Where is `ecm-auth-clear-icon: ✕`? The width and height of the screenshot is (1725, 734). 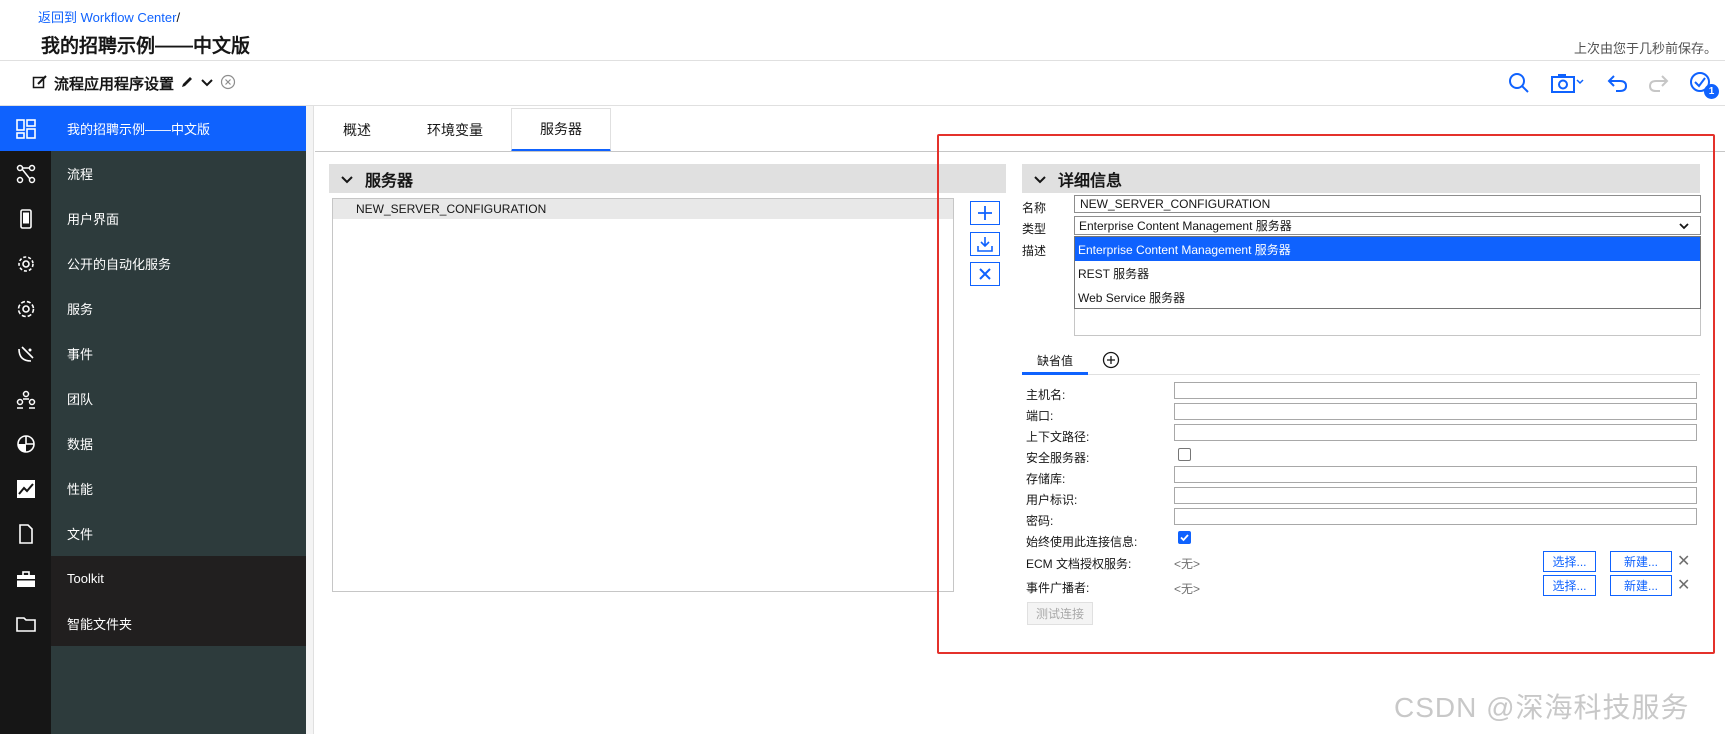
ecm-auth-clear-icon: ✕ is located at coordinates (1683, 561).